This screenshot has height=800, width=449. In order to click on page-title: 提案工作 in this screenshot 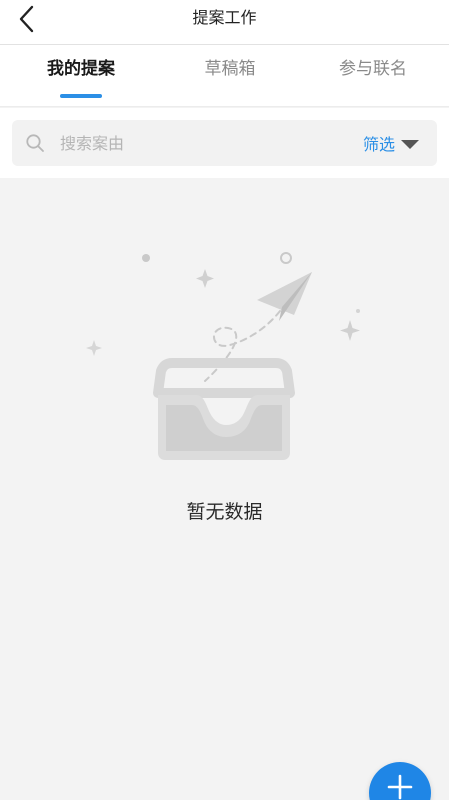, I will do `click(224, 17)`.